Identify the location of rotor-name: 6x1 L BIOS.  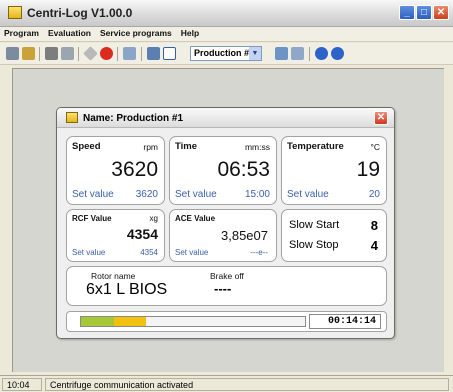
(127, 289).